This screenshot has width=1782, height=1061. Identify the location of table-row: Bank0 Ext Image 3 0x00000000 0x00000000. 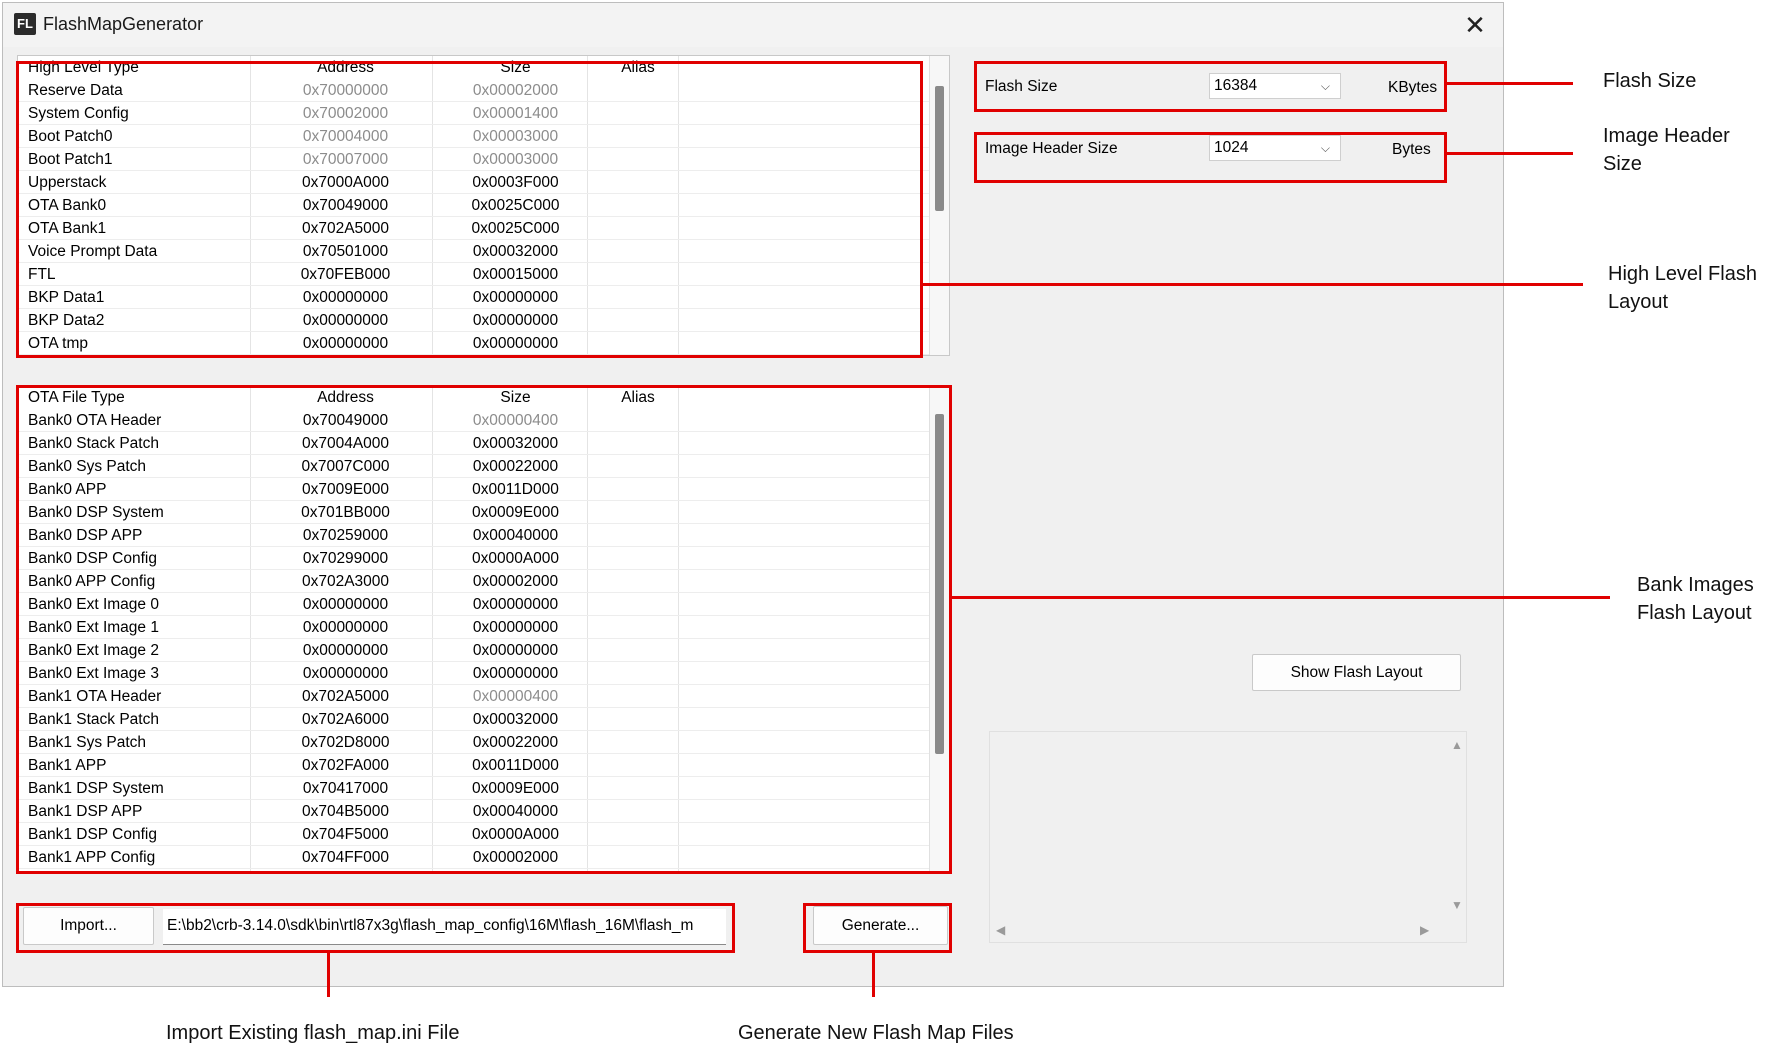
(483, 673).